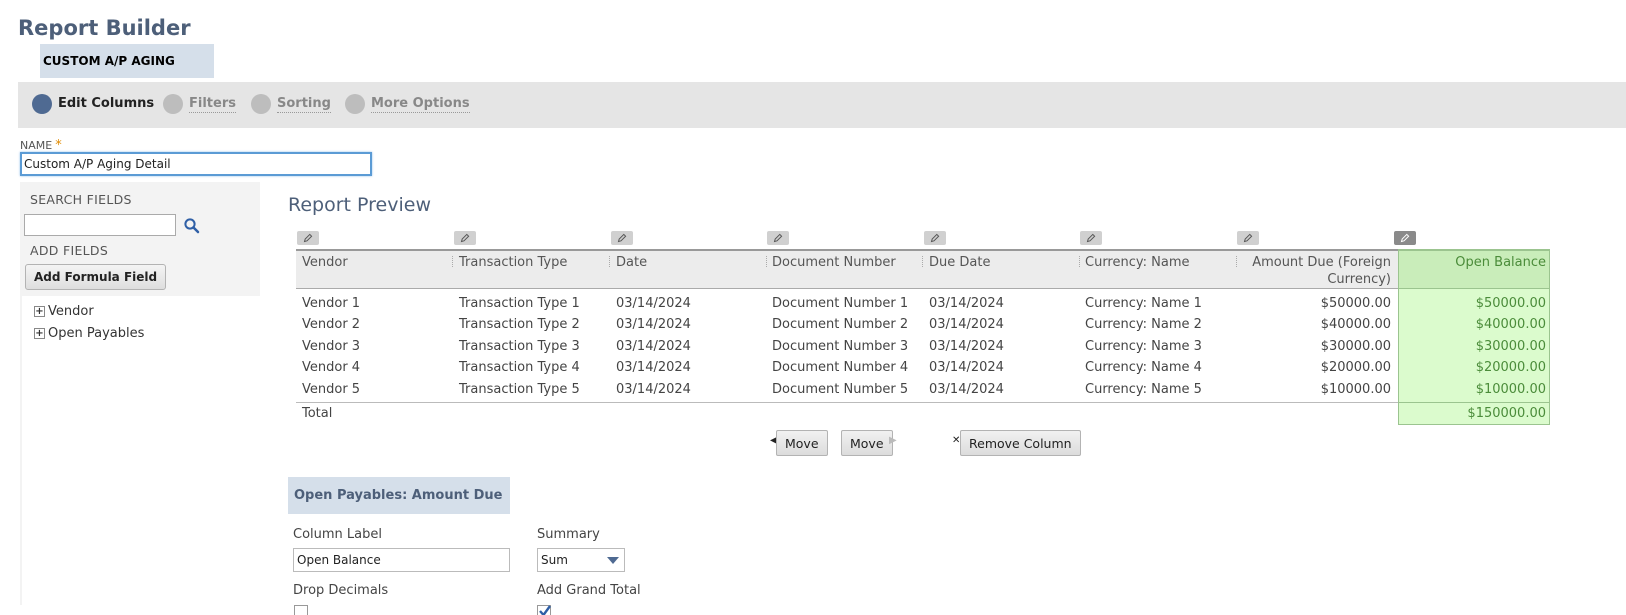 The image size is (1626, 615). Describe the element at coordinates (58, 145) in the screenshot. I see `required-mark: *` at that location.